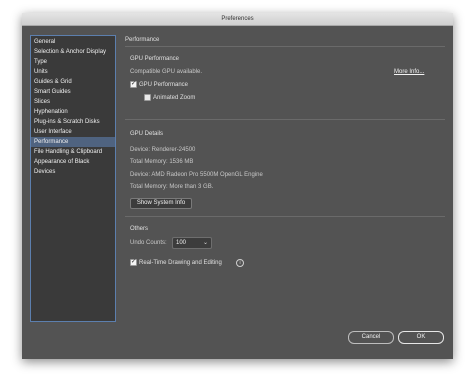  Describe the element at coordinates (148, 243) in the screenshot. I see `undo-counts-label: Undo Counts:` at that location.